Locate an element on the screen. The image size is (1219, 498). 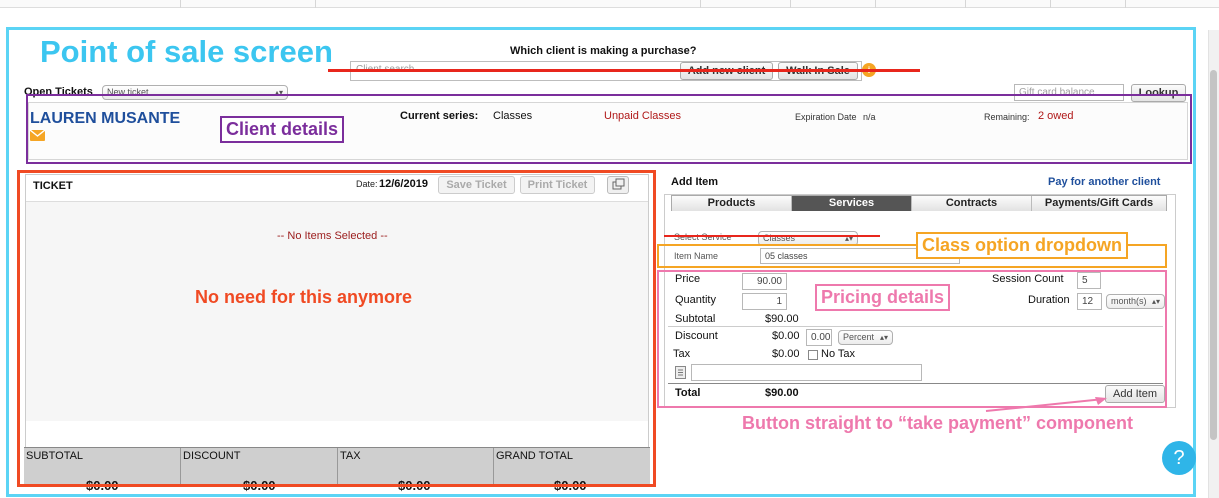
annotation-frame-pricing is located at coordinates (912, 339).